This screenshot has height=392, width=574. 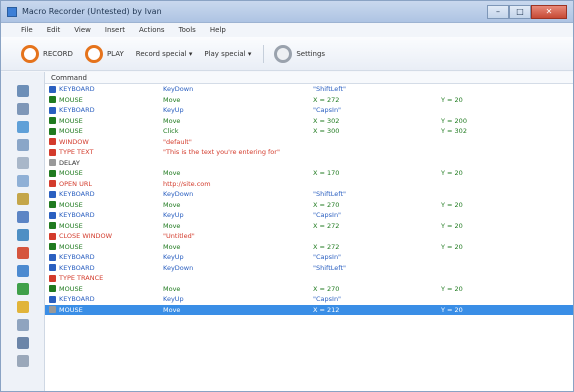 What do you see at coordinates (309, 236) in the screenshot?
I see `table-row: CLOSE WINDOW "Untitled"` at bounding box center [309, 236].